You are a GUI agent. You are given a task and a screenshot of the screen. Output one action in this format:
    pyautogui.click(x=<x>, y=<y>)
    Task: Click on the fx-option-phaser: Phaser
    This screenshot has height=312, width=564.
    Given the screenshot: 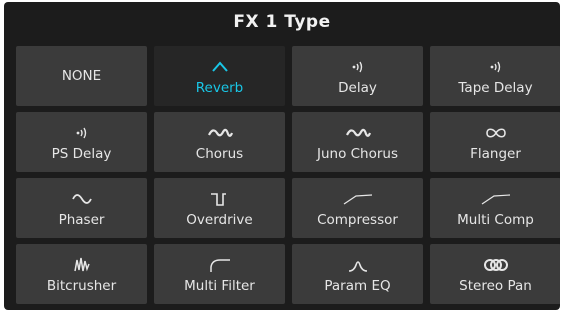 What is the action you would take?
    pyautogui.click(x=81, y=208)
    